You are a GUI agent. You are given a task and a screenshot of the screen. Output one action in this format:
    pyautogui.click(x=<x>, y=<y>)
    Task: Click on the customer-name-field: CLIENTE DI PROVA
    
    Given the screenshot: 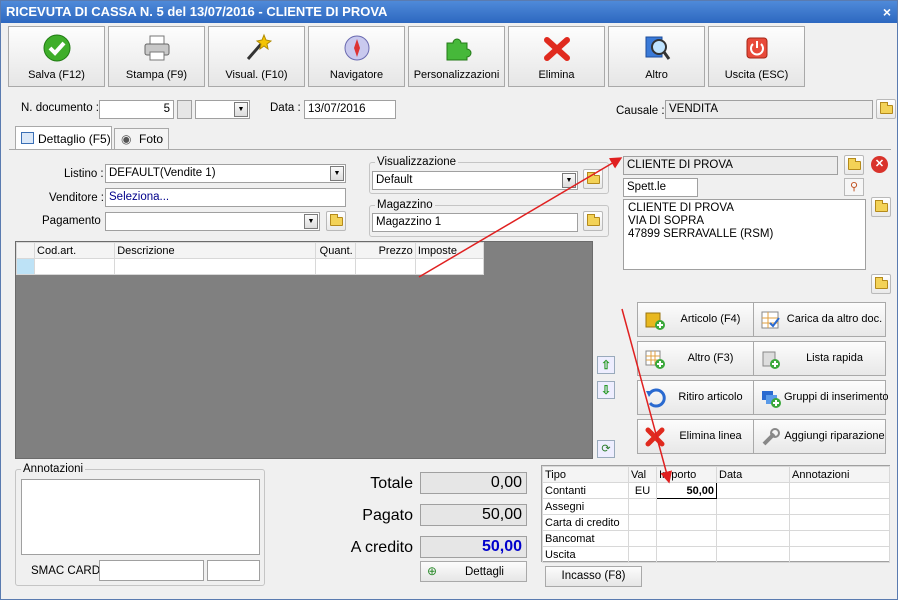 What is the action you would take?
    pyautogui.click(x=730, y=165)
    